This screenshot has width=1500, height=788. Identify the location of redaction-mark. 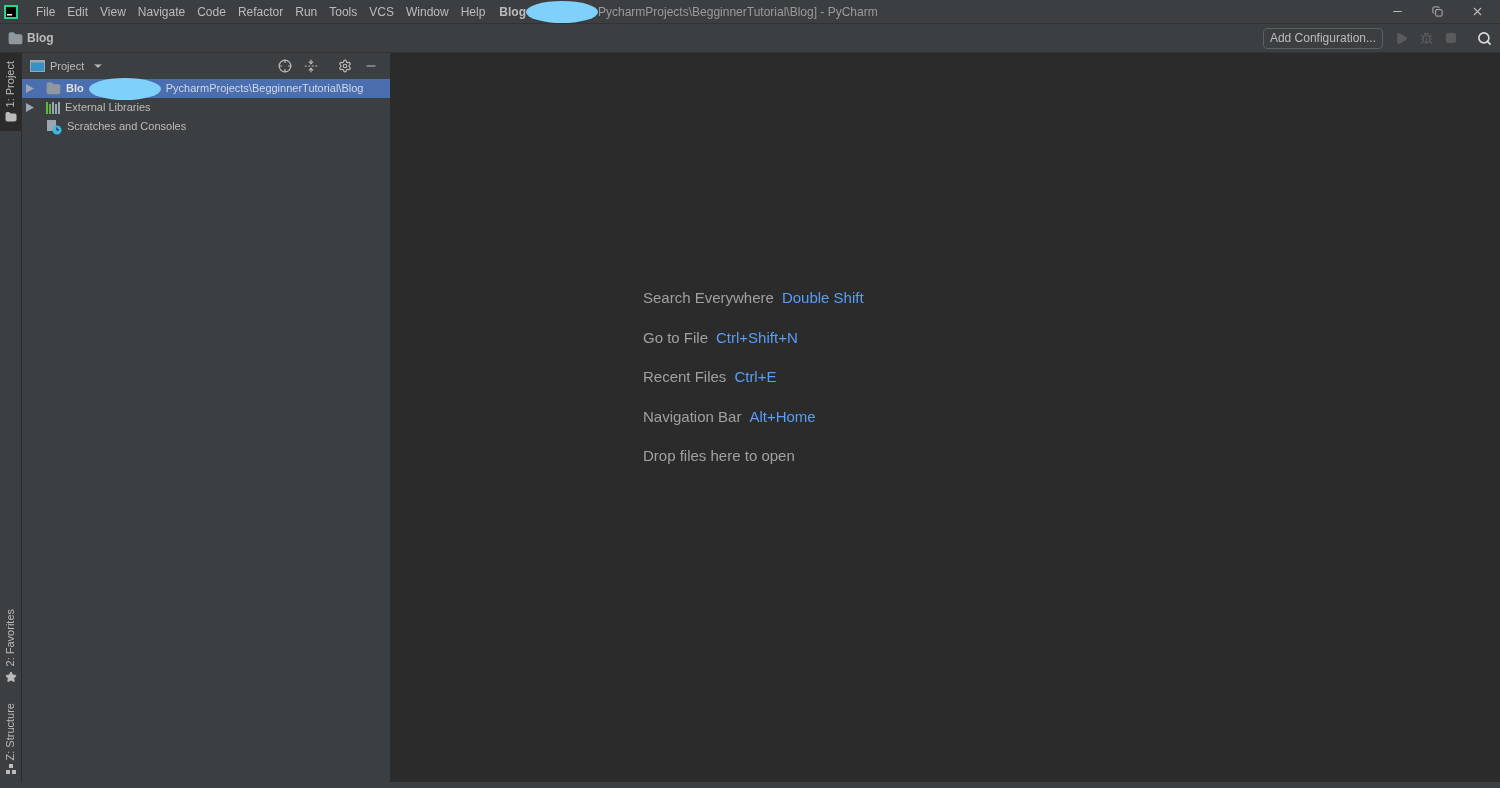
(562, 11).